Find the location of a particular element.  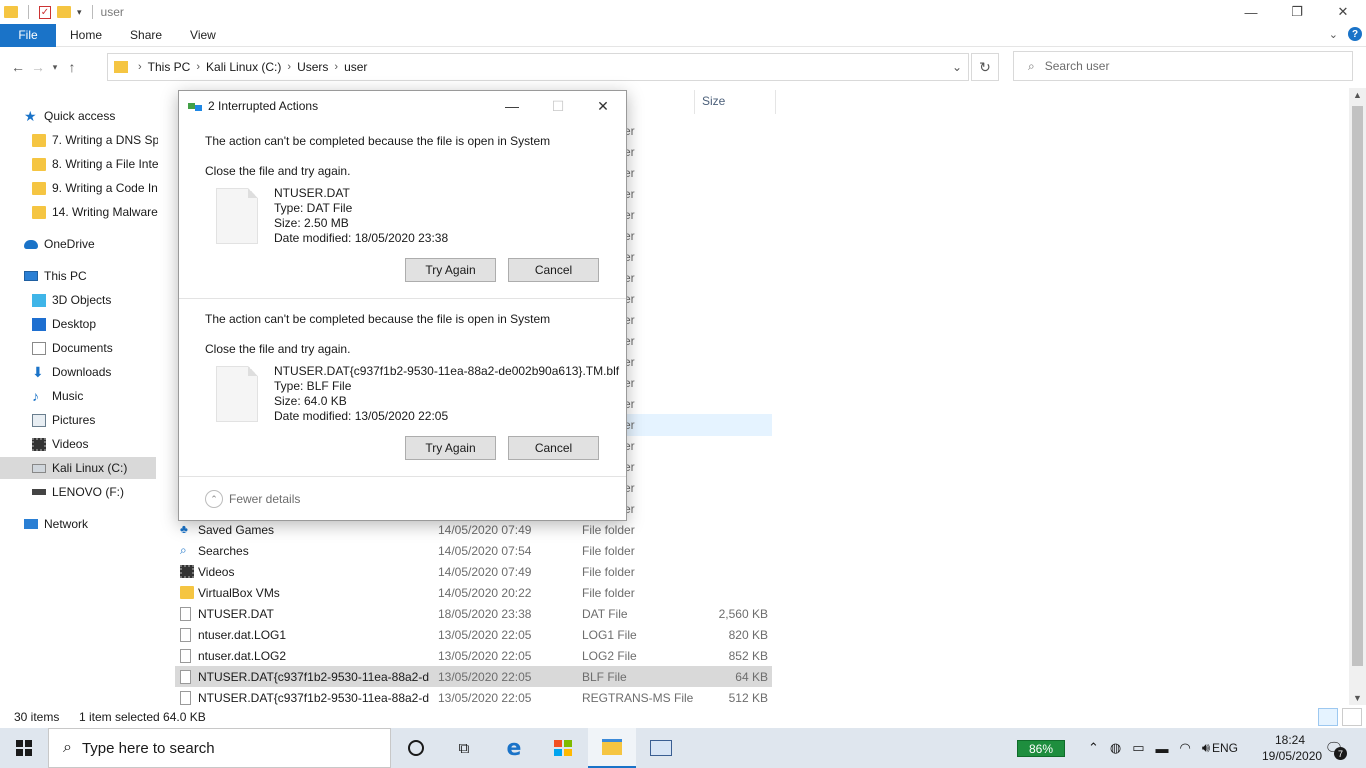

sidebar-item-music: ♪ Music is located at coordinates (111, 396).